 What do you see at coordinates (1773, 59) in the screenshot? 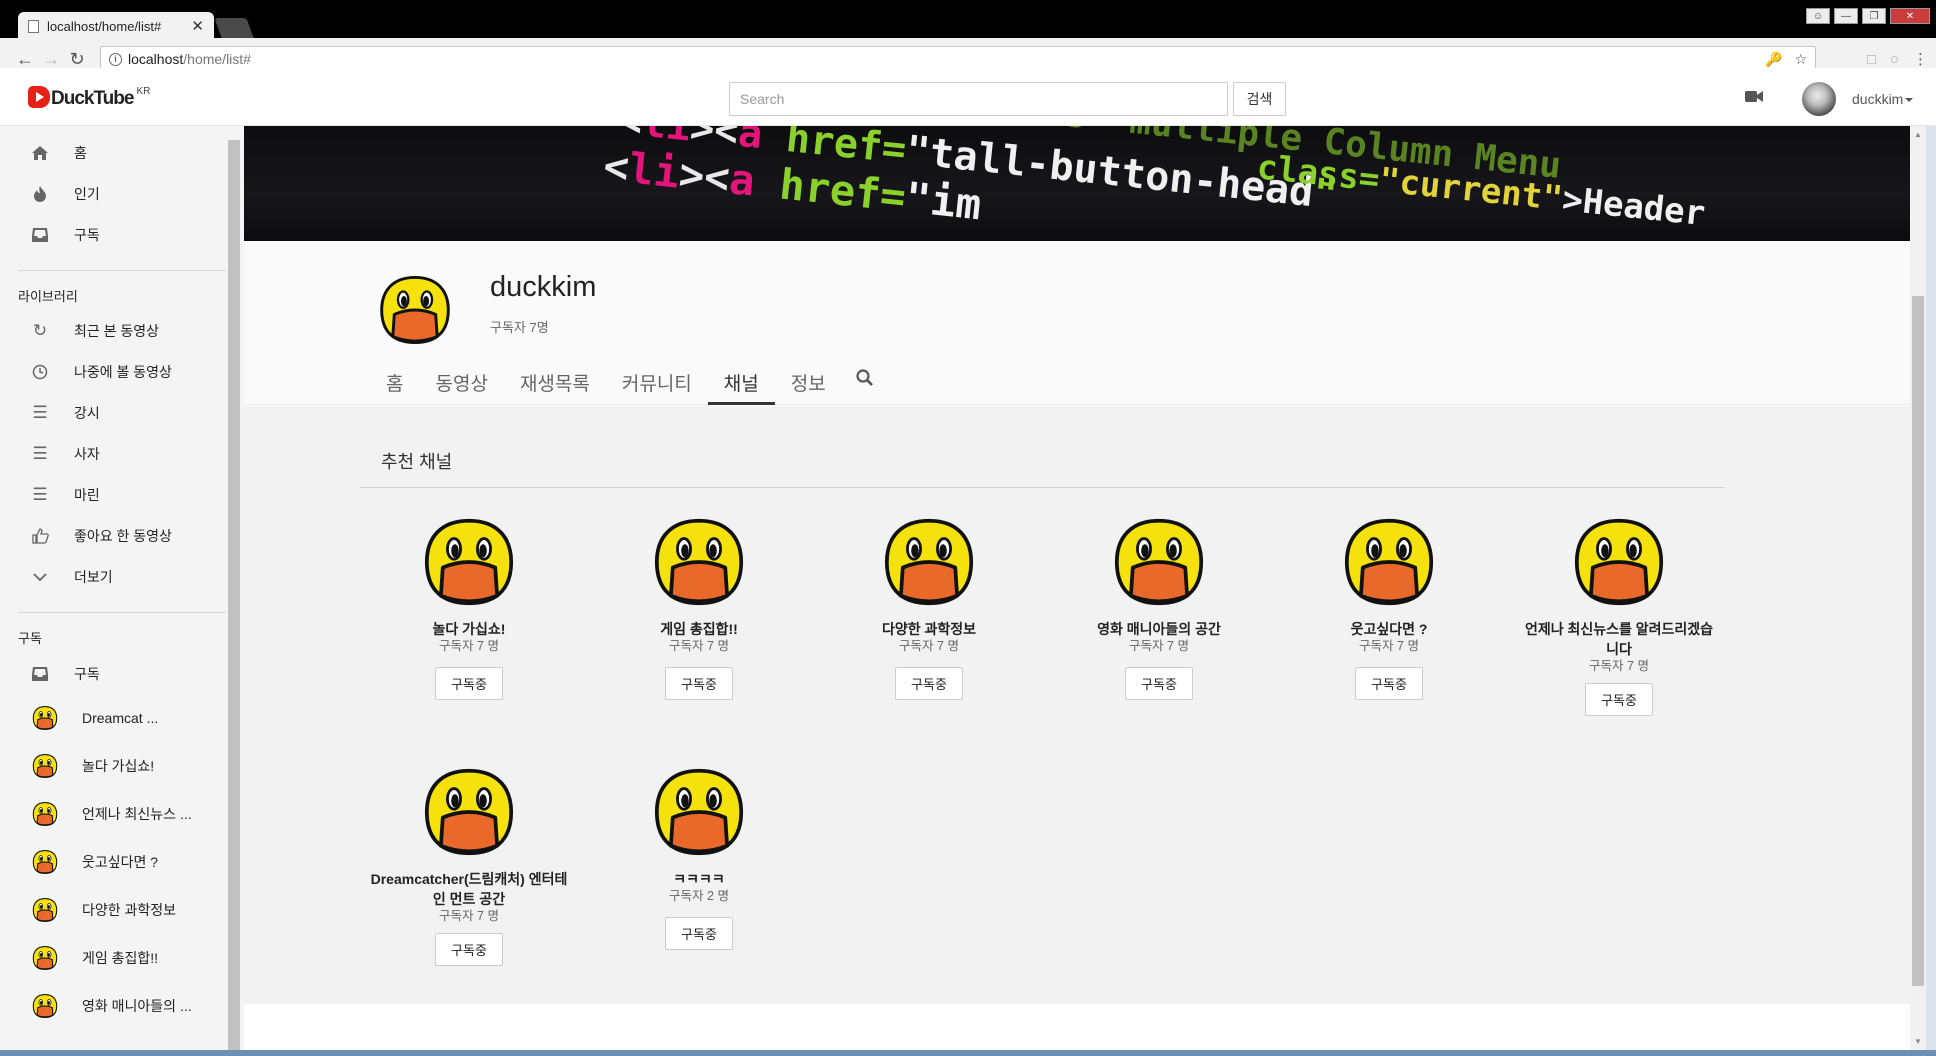
I see `key-icon: 🔑` at bounding box center [1773, 59].